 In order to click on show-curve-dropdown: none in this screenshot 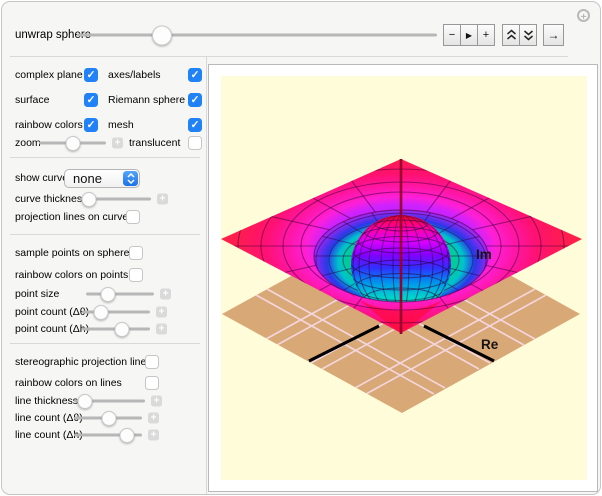, I will do `click(102, 178)`.